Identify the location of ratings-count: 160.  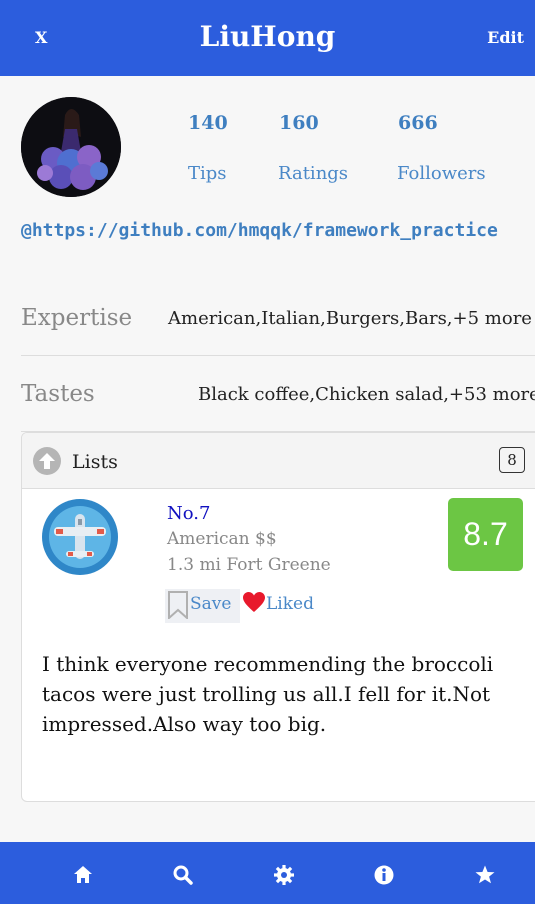
(299, 123).